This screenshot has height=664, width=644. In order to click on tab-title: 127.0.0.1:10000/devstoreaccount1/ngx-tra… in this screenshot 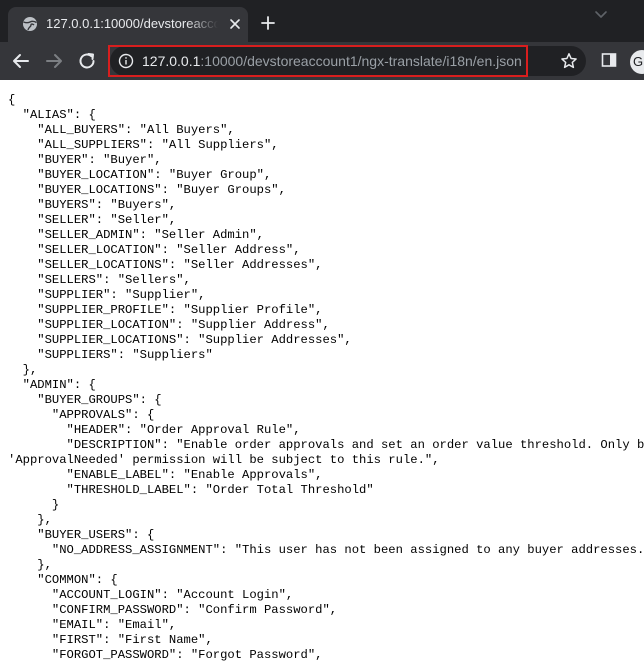, I will do `click(132, 23)`.